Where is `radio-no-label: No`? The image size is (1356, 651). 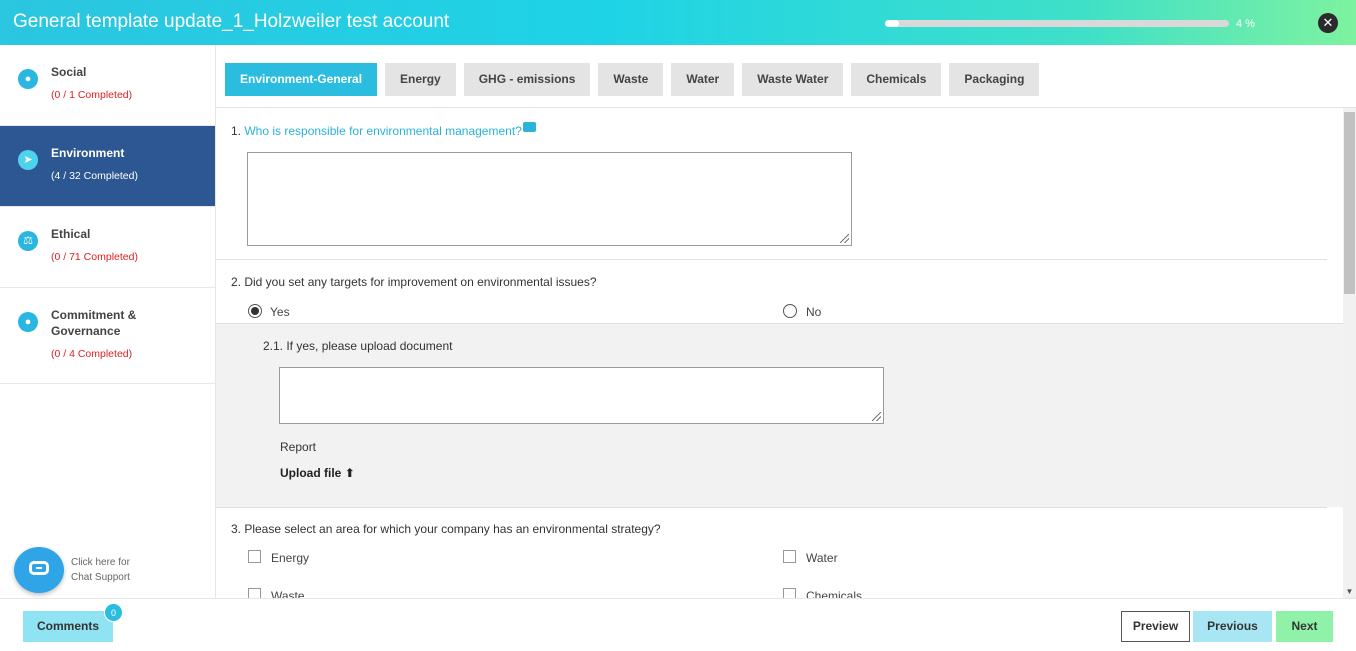 radio-no-label: No is located at coordinates (814, 312).